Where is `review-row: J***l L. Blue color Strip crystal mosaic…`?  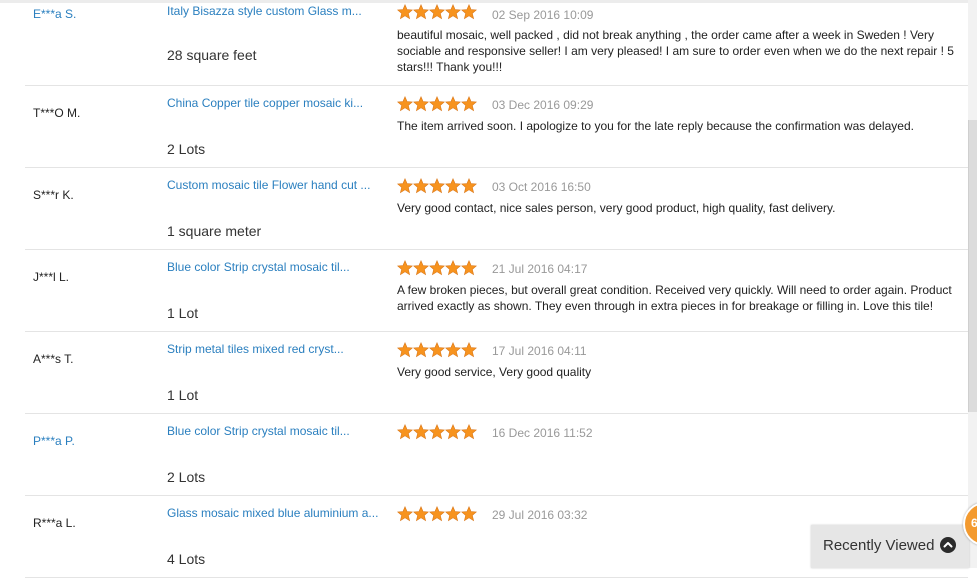 review-row: J***l L. Blue color Strip crystal mosaic… is located at coordinates (496, 291).